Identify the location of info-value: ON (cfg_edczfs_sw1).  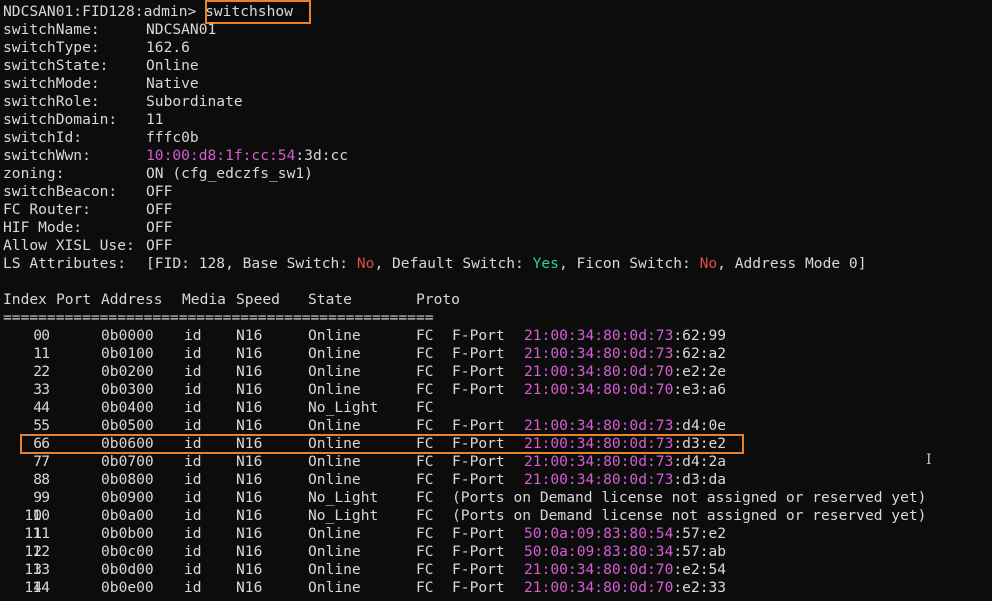
(229, 173).